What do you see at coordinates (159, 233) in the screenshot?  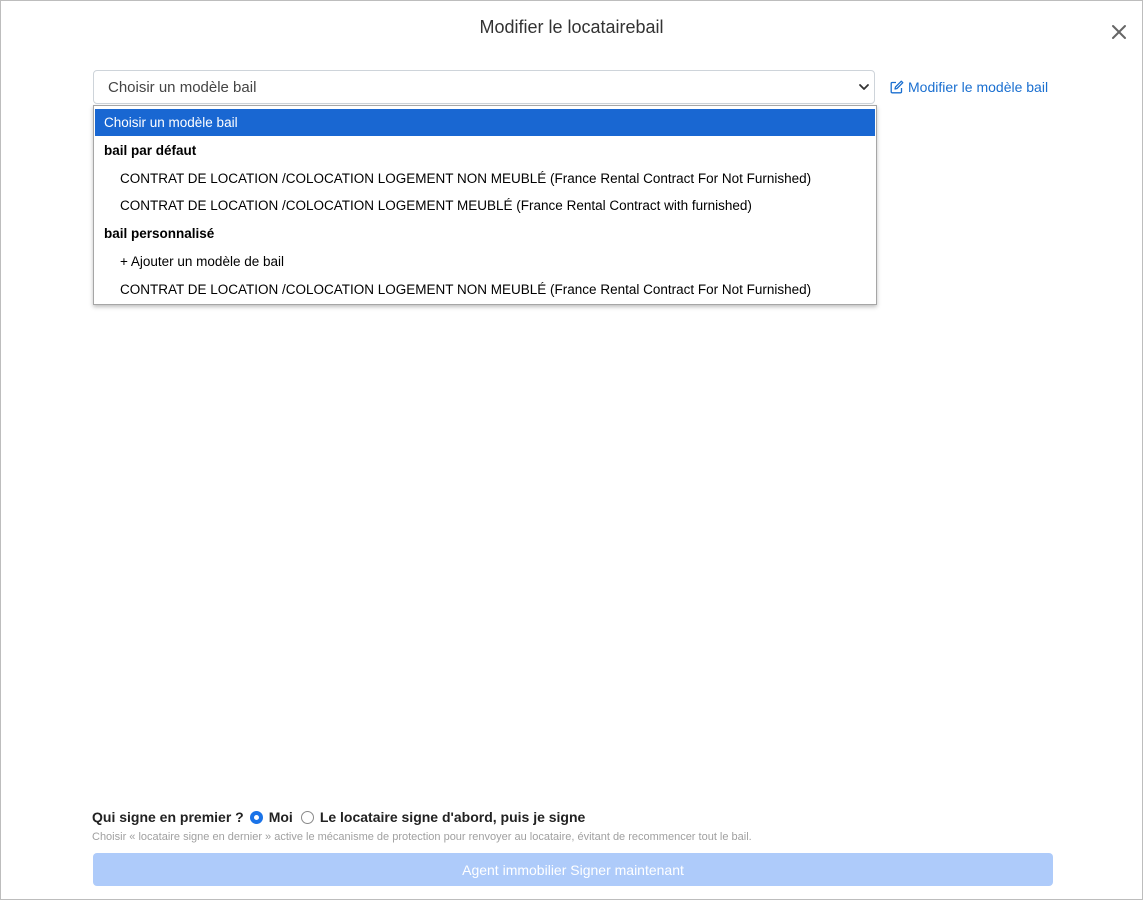 I see `optgroup-custom: bail personnalisé` at bounding box center [159, 233].